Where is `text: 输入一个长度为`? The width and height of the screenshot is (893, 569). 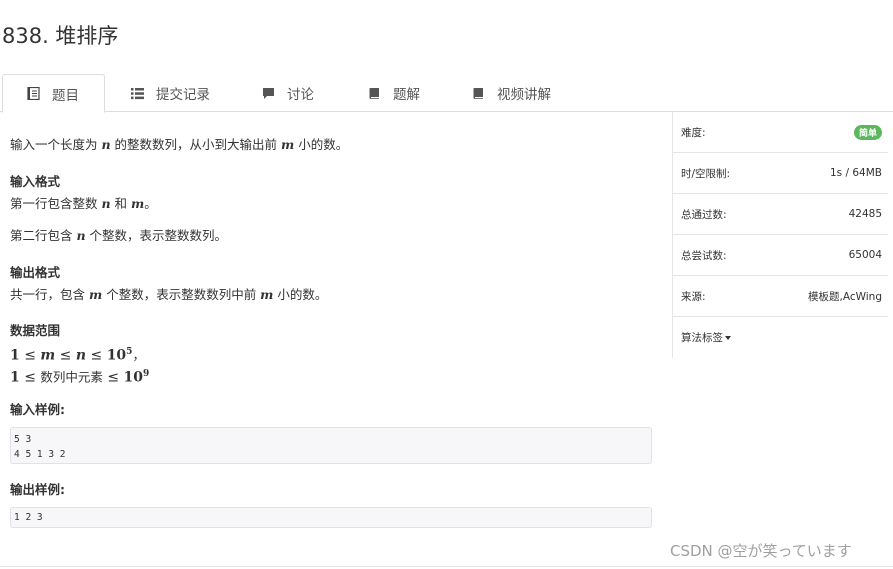
text: 输入一个长度为 is located at coordinates (56, 144).